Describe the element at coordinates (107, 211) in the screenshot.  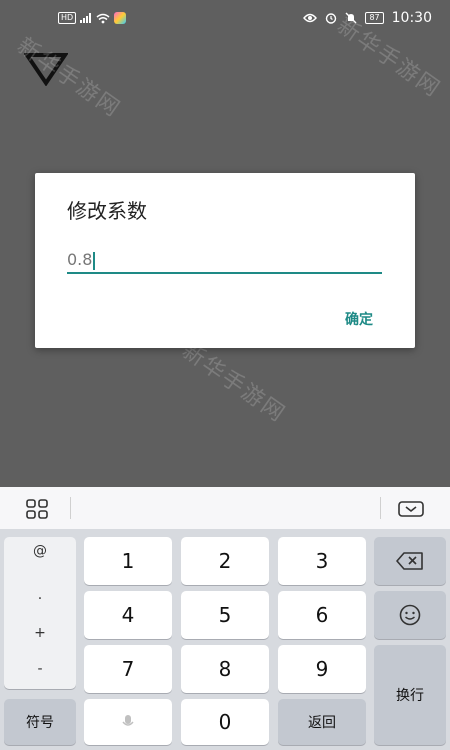
I see `dialog-title: 修改系数` at that location.